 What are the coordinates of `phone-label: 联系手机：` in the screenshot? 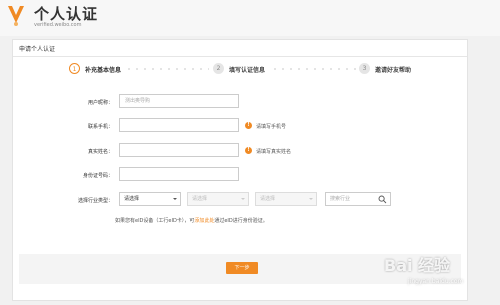 It's located at (100, 127).